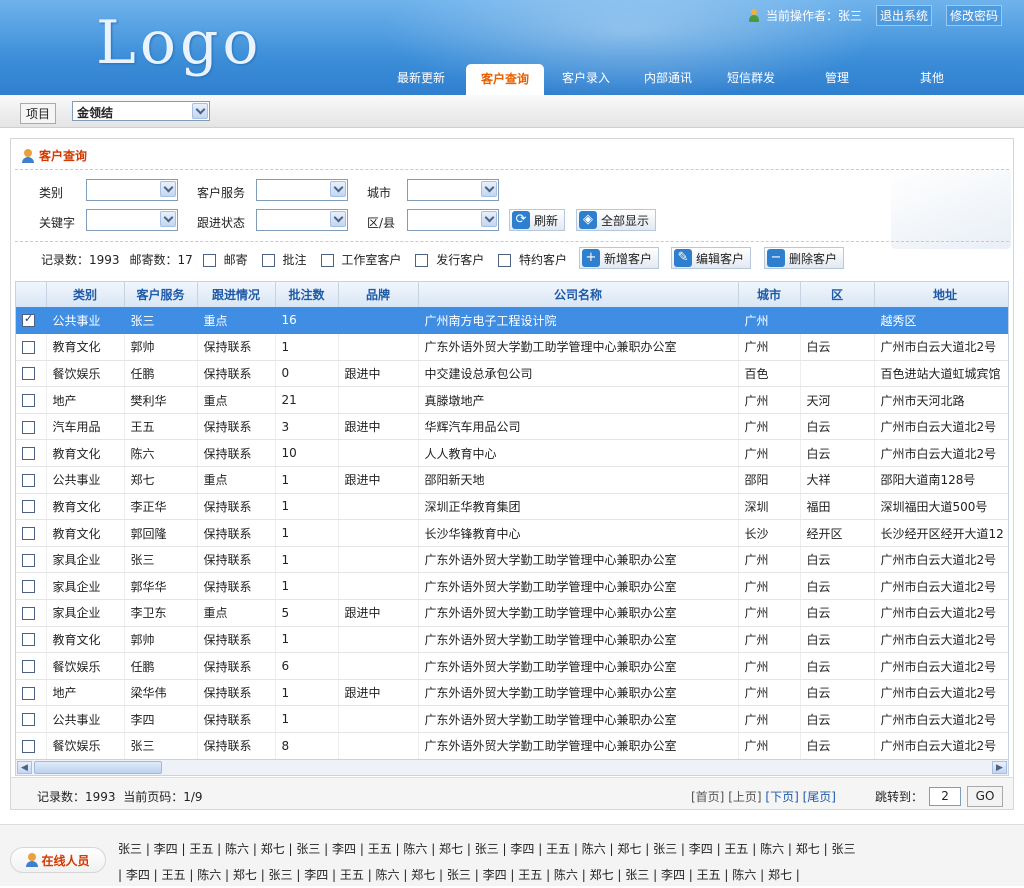  Describe the element at coordinates (769, 294) in the screenshot. I see `column-header: 城市` at that location.